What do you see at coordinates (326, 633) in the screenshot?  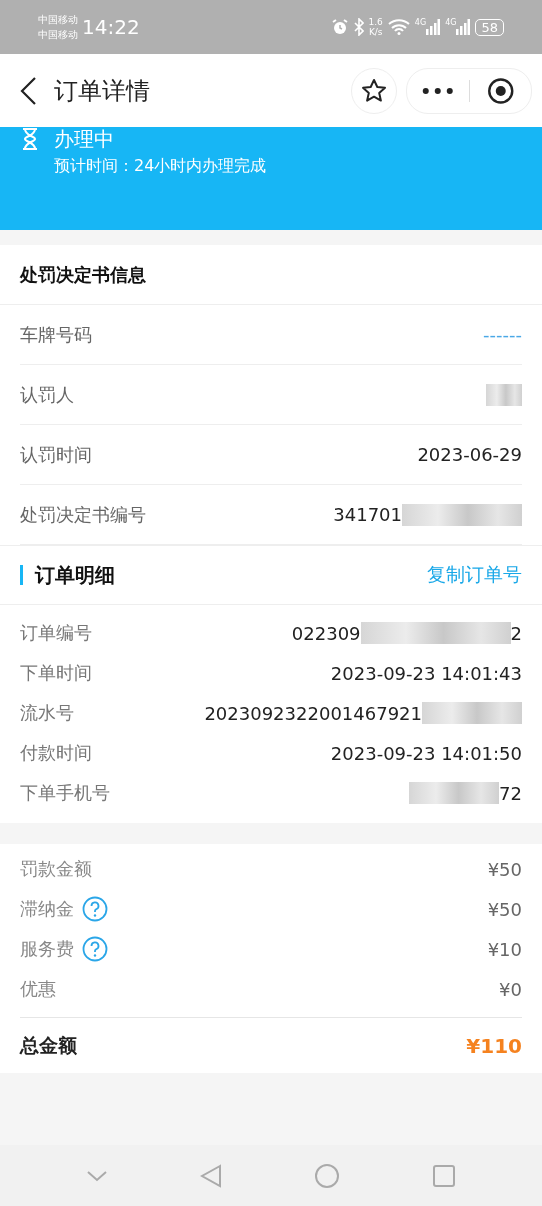 I see `field-value: 022309` at bounding box center [326, 633].